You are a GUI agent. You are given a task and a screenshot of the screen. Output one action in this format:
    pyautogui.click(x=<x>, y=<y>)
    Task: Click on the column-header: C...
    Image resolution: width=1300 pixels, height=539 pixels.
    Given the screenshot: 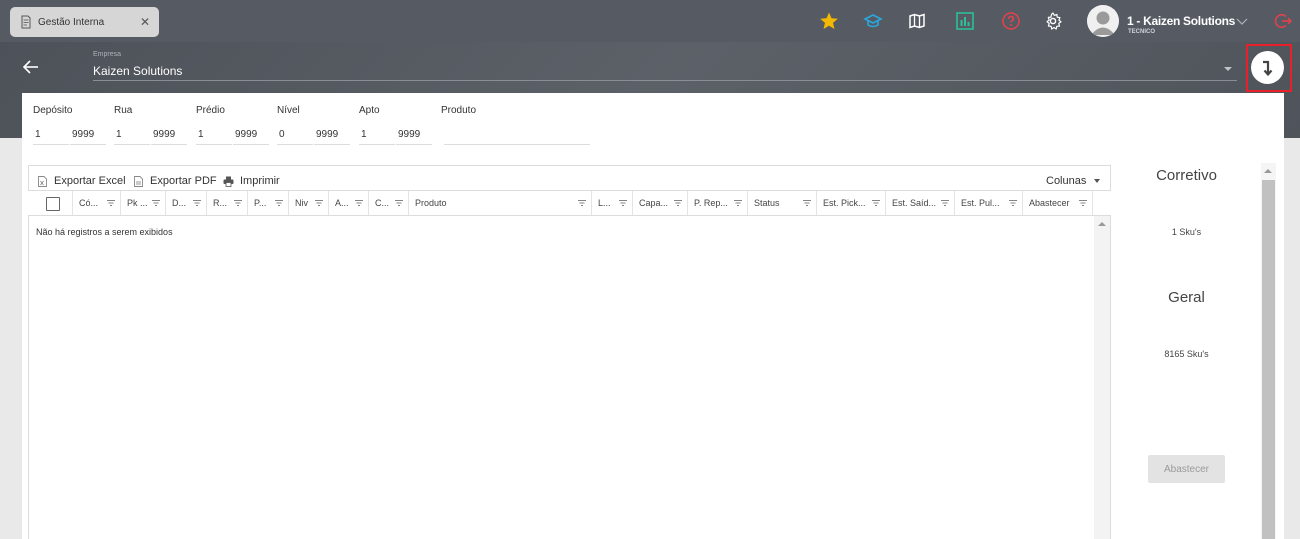 What is the action you would take?
    pyautogui.click(x=389, y=203)
    